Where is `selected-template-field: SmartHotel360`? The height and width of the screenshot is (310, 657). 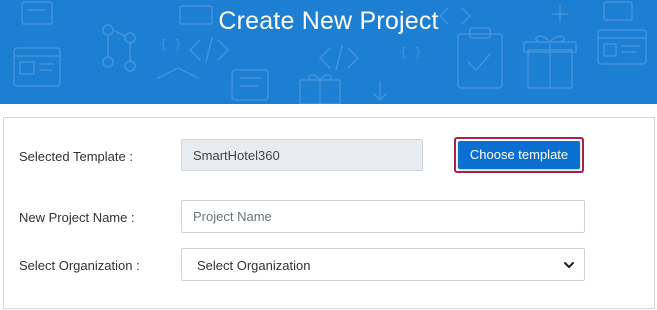
selected-template-field: SmartHotel360 is located at coordinates (302, 155).